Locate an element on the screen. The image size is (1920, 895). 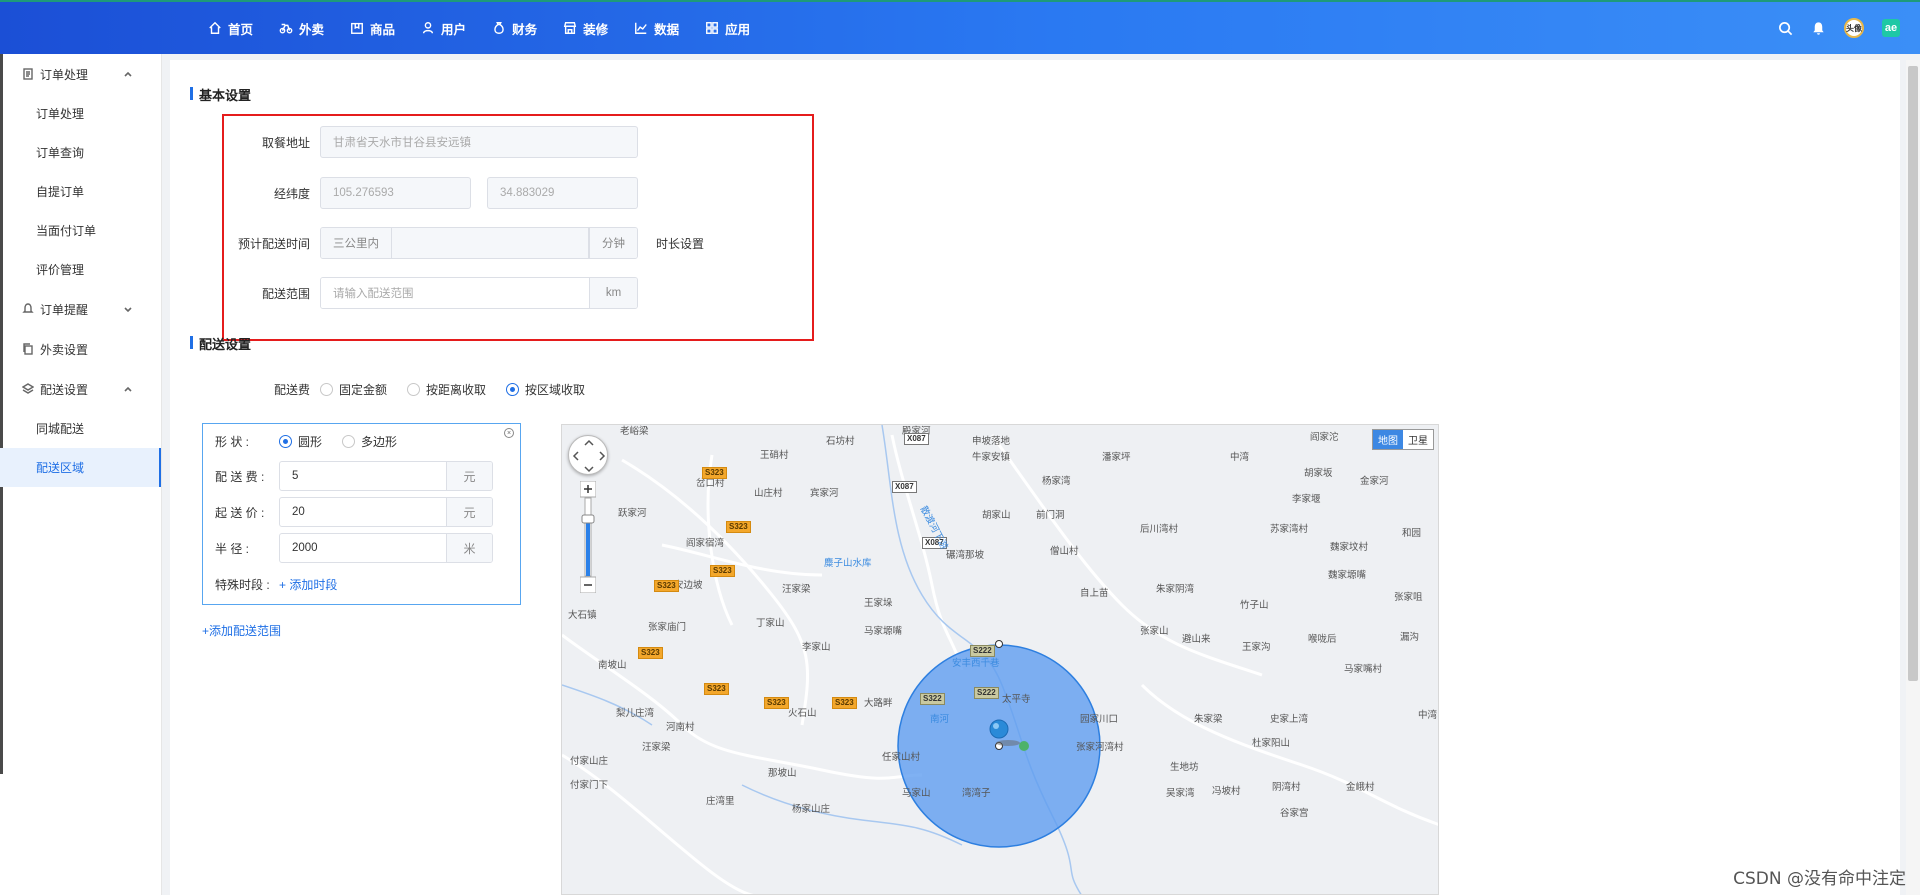
top-nav: 首页 外卖 商品 用户 财务 装修 数据 应用 is located at coordinates (492, 28).